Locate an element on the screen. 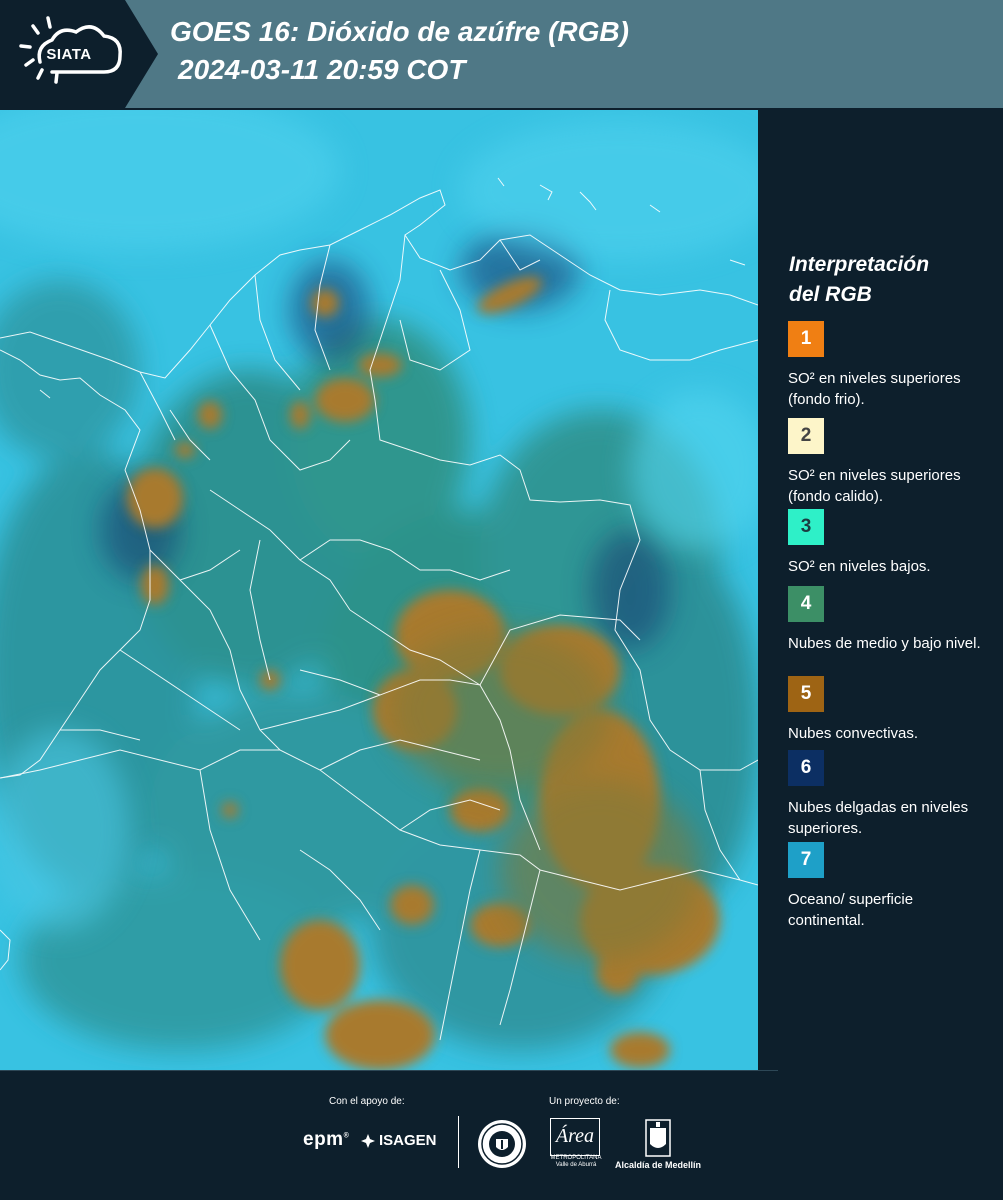  legend-item: 5 Nubes convectivas. is located at coordinates (888, 710).